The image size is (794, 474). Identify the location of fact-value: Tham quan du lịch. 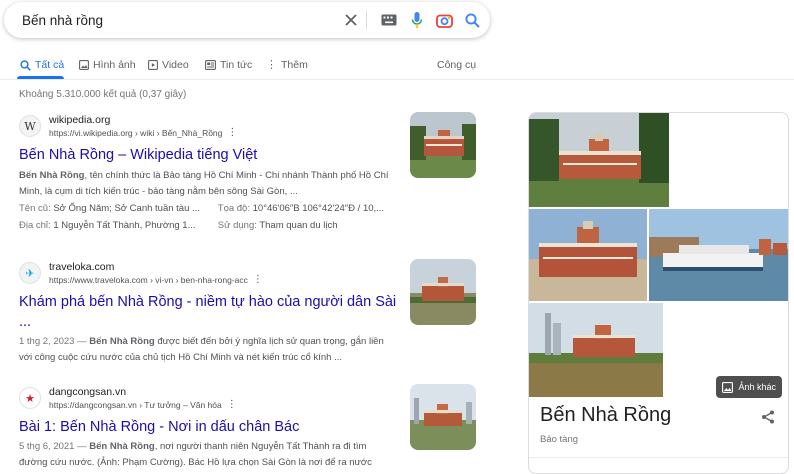
(298, 225).